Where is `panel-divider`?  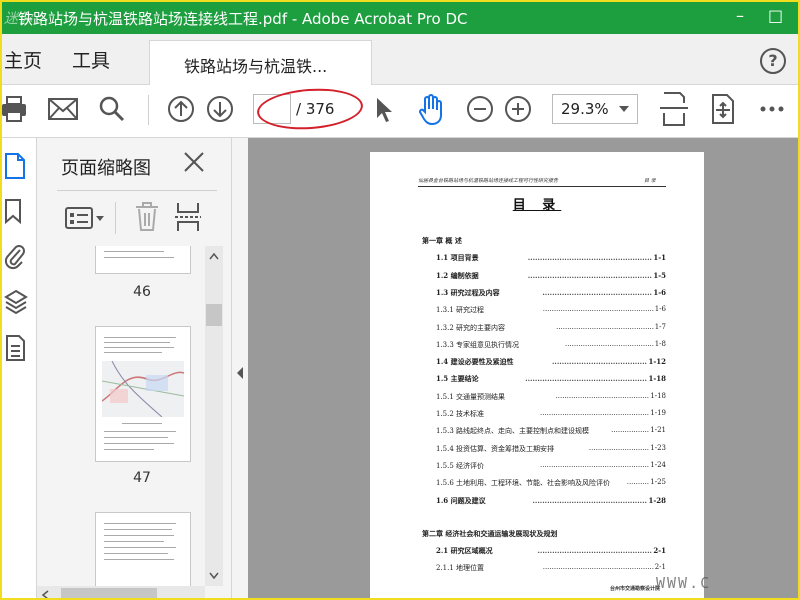 panel-divider is located at coordinates (137, 190).